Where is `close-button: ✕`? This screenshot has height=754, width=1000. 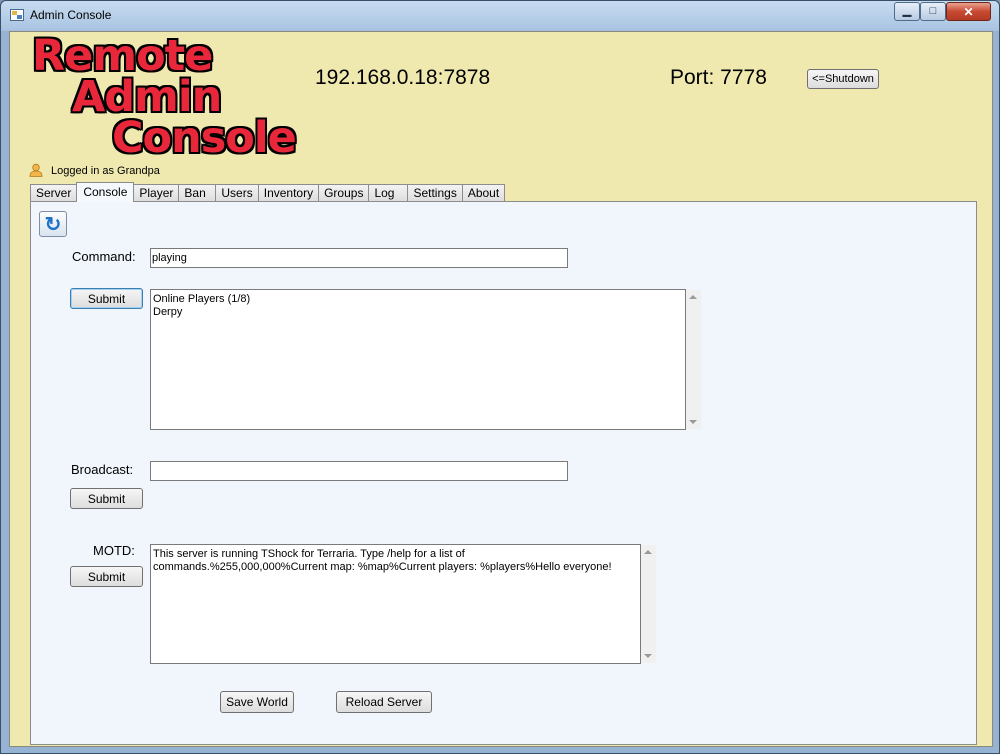
close-button: ✕ is located at coordinates (968, 11).